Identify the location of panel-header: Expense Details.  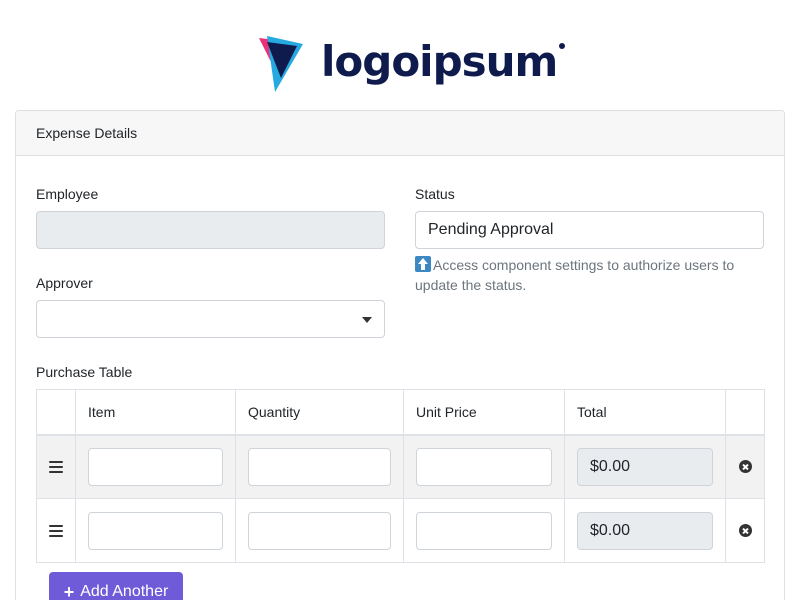
(400, 133).